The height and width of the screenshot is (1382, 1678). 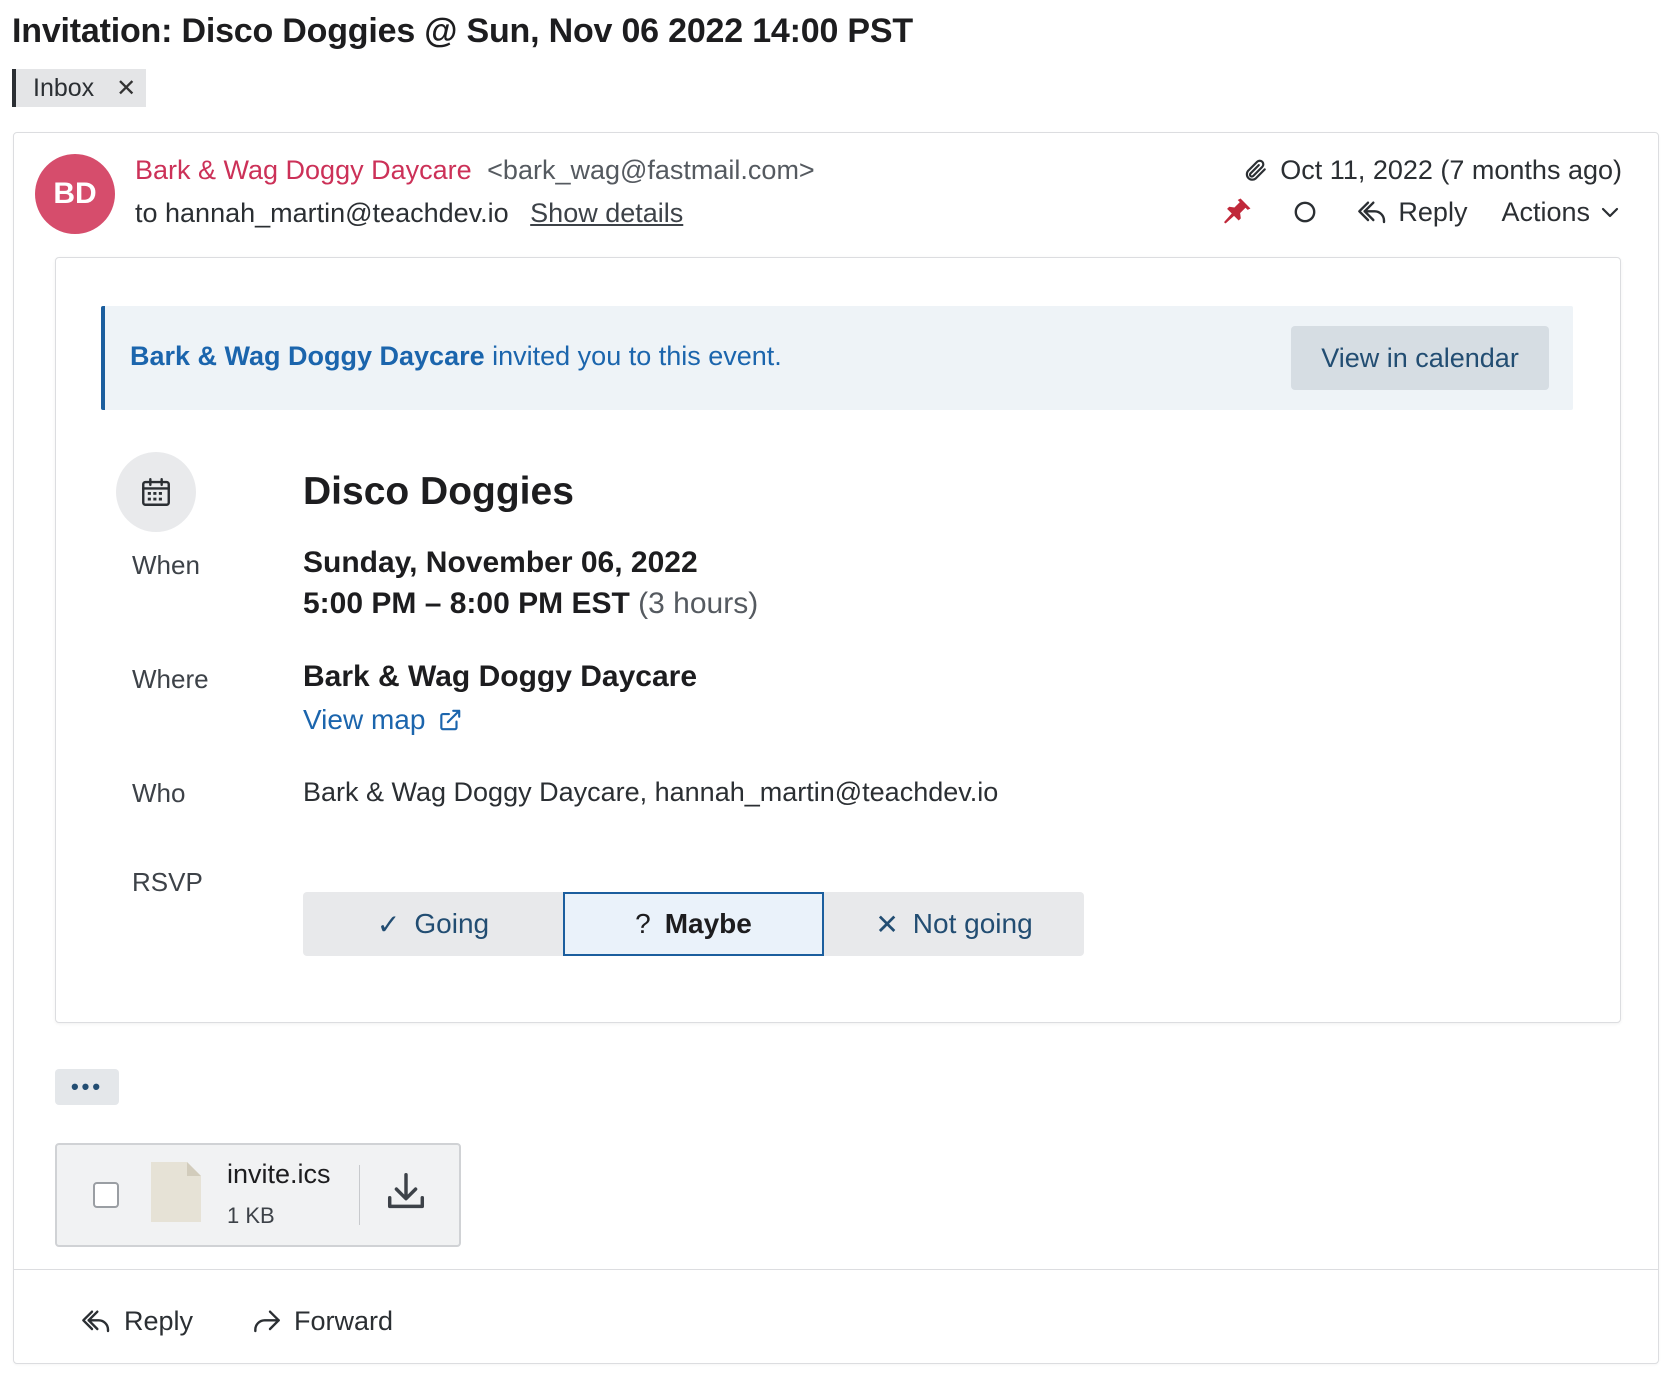 I want to click on who-label: Who, so click(x=159, y=793).